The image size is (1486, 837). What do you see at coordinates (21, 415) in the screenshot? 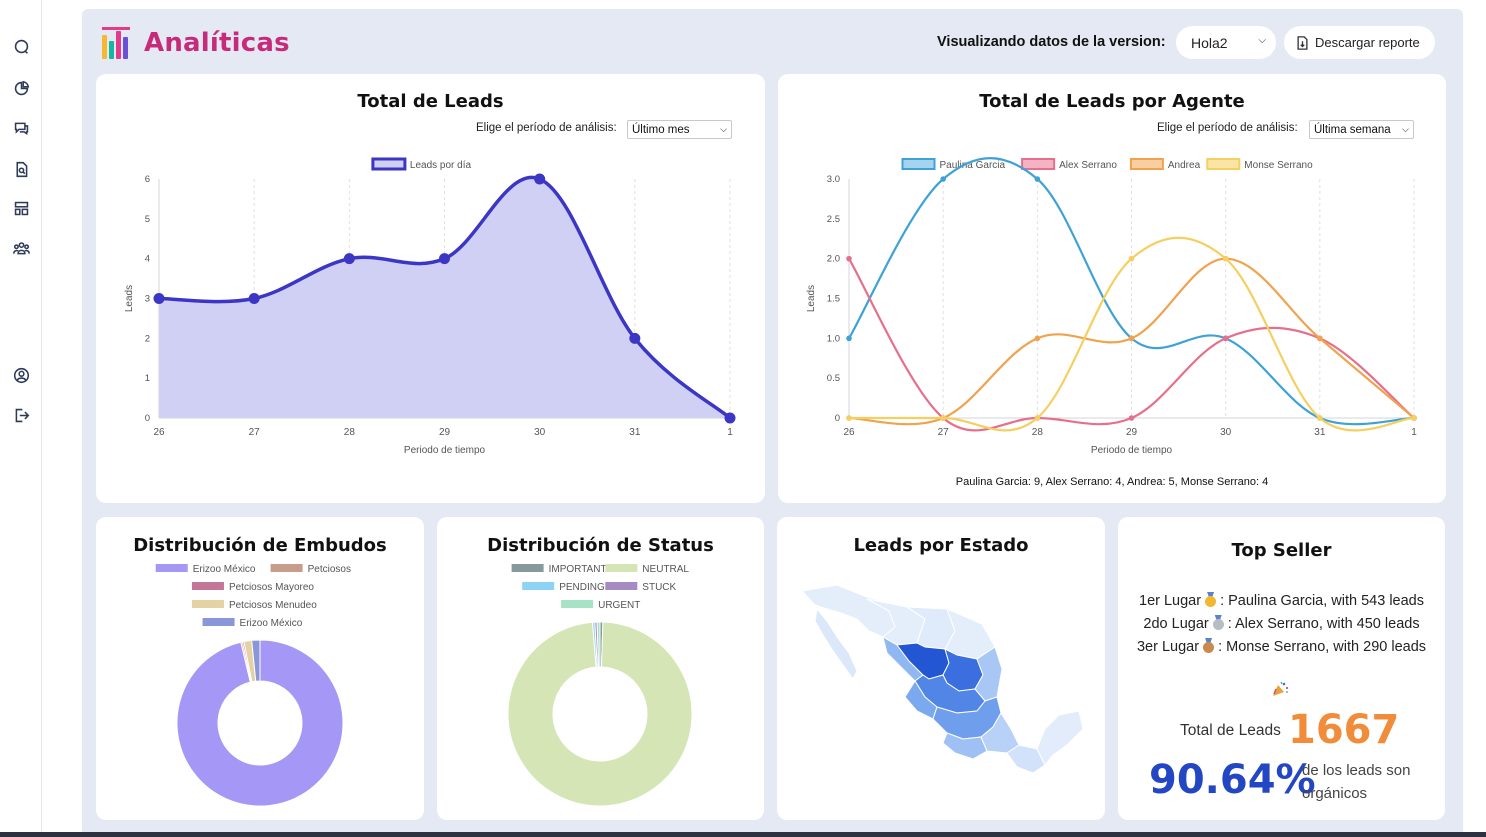
I see `logout-icon` at bounding box center [21, 415].